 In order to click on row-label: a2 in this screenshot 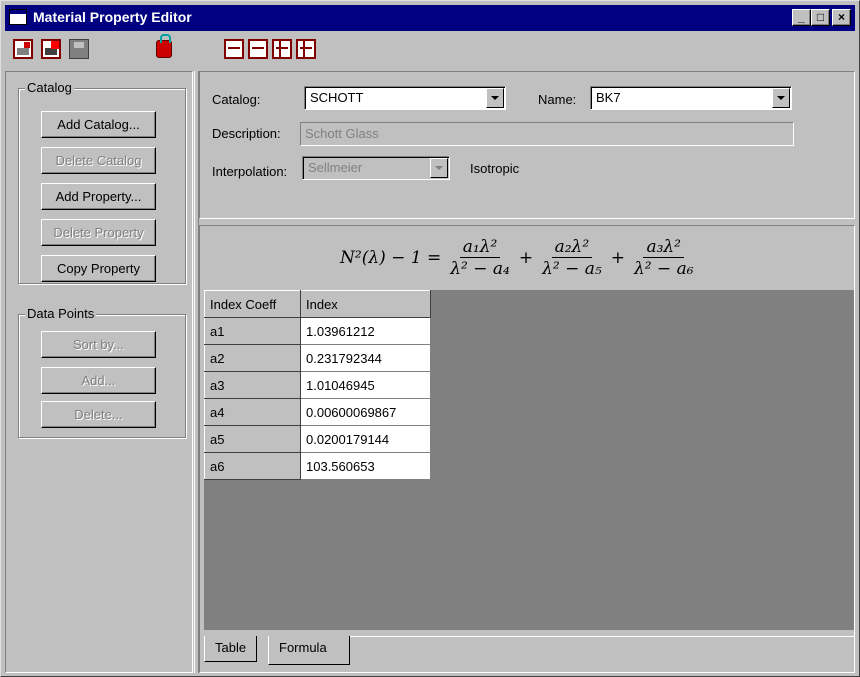, I will do `click(252, 358)`.